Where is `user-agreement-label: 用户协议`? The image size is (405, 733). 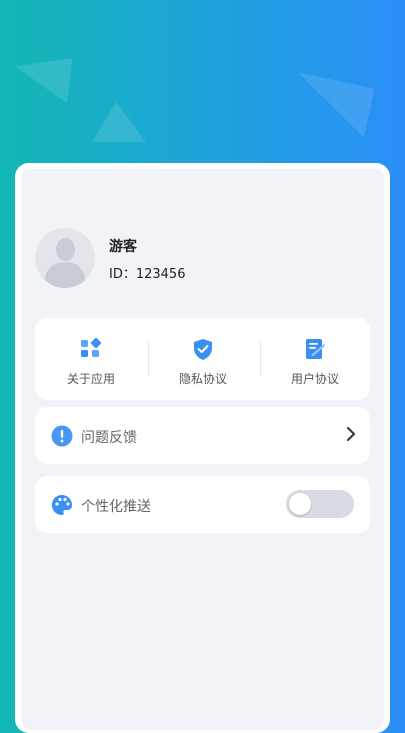
user-agreement-label: 用户协议 is located at coordinates (314, 379).